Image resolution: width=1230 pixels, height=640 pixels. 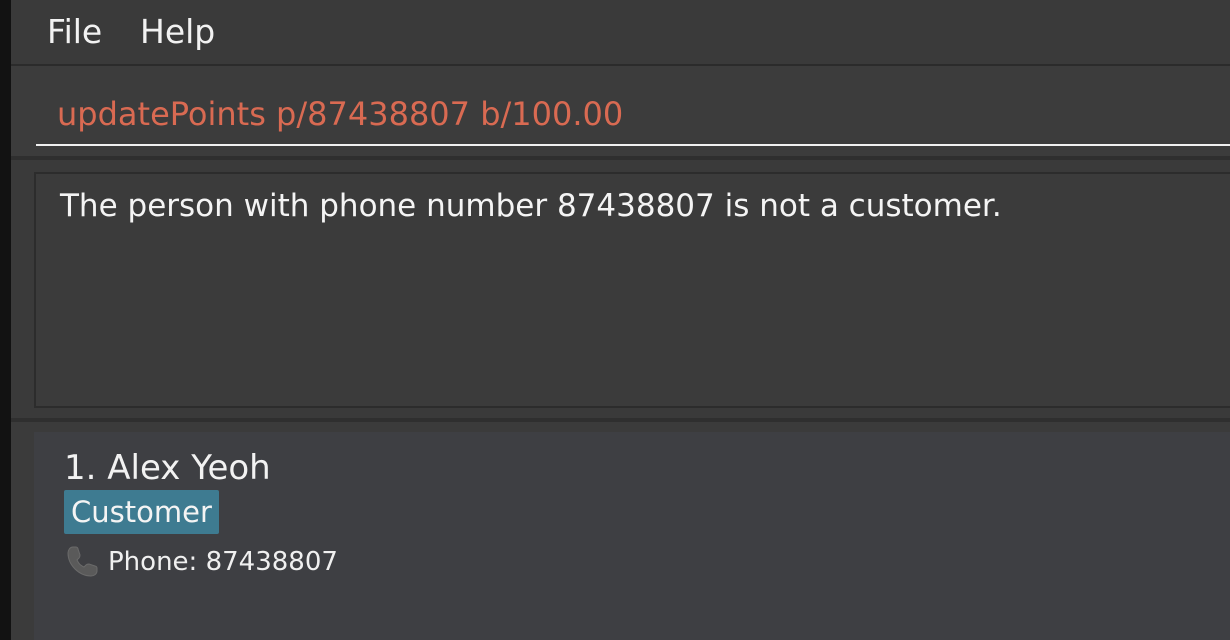 What do you see at coordinates (74, 32) in the screenshot?
I see `menu-file: File` at bounding box center [74, 32].